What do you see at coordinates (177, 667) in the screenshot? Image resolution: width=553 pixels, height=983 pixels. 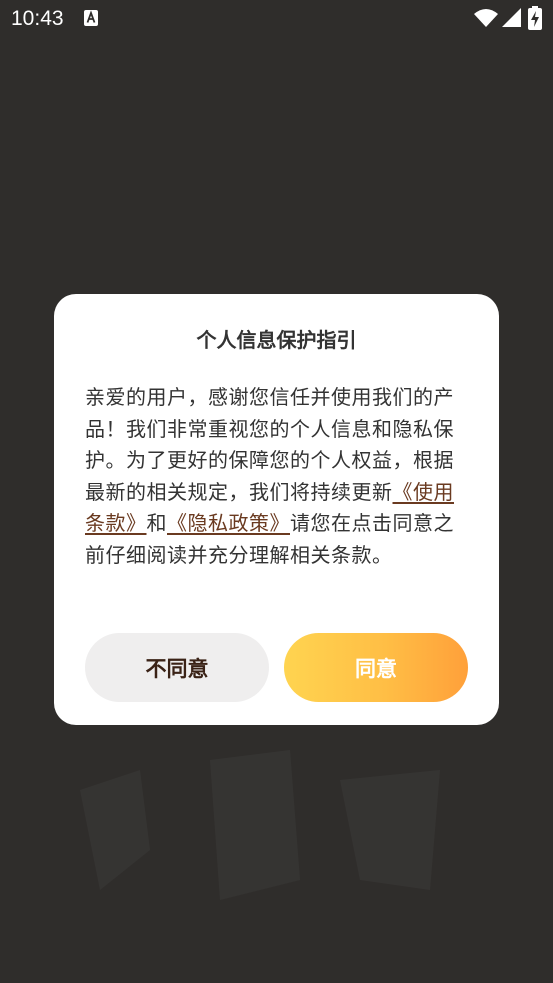 I see `disagree-button: 不同意` at bounding box center [177, 667].